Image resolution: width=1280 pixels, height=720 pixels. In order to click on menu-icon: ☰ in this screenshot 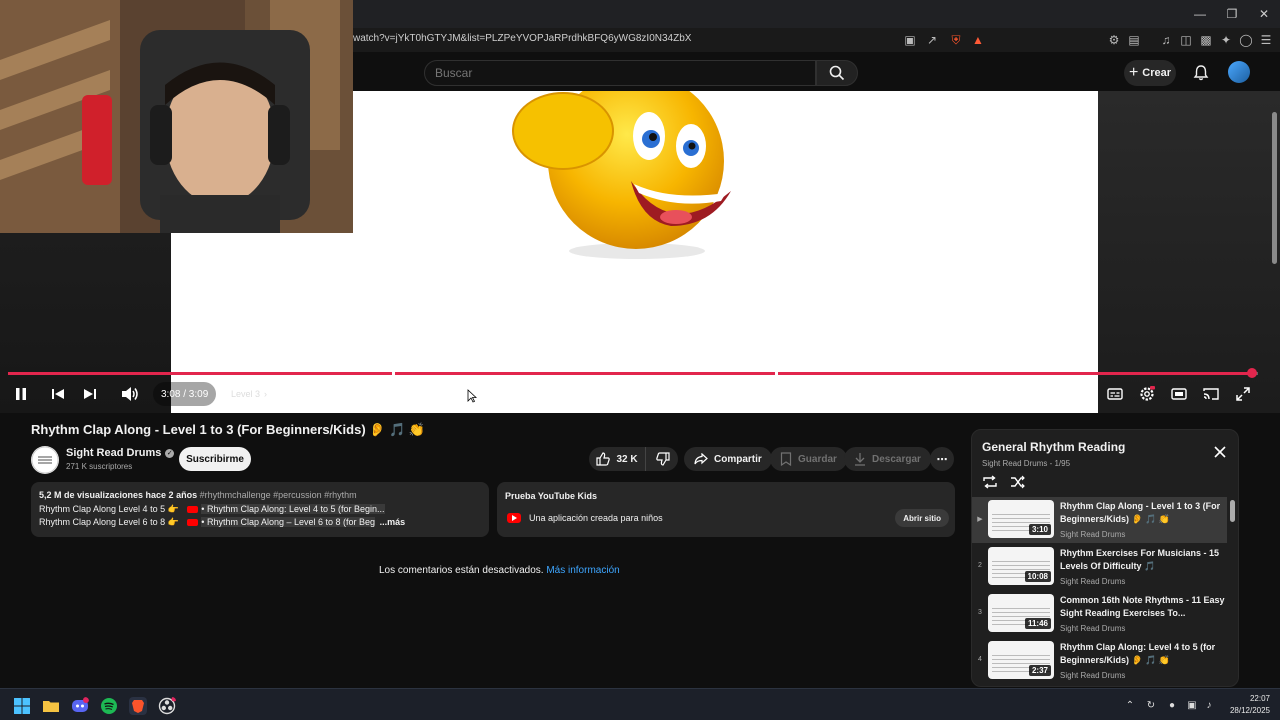, I will do `click(1266, 40)`.